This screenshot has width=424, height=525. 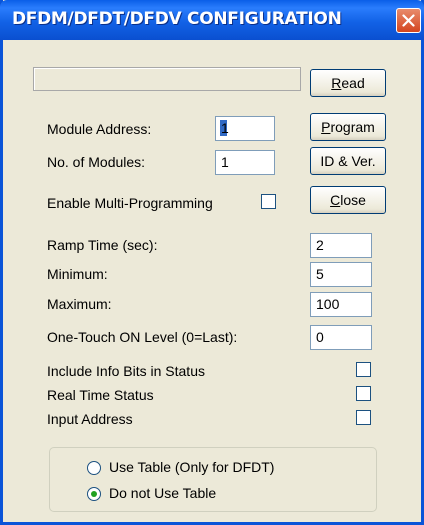 What do you see at coordinates (328, 304) in the screenshot?
I see `maximum-value: 100` at bounding box center [328, 304].